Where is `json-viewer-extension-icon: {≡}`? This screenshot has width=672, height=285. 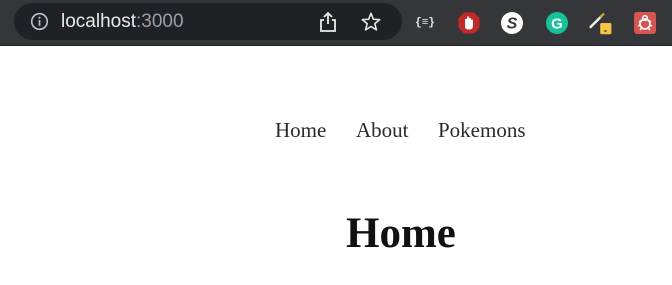 json-viewer-extension-icon: {≡} is located at coordinates (425, 23).